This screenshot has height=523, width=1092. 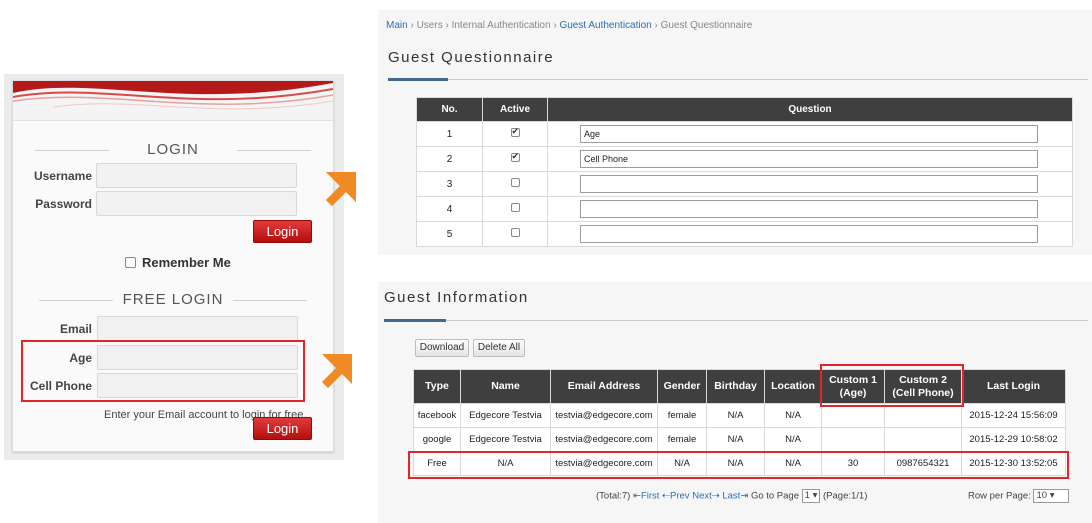 I want to click on breadcrumb-users: Users, so click(x=429, y=25).